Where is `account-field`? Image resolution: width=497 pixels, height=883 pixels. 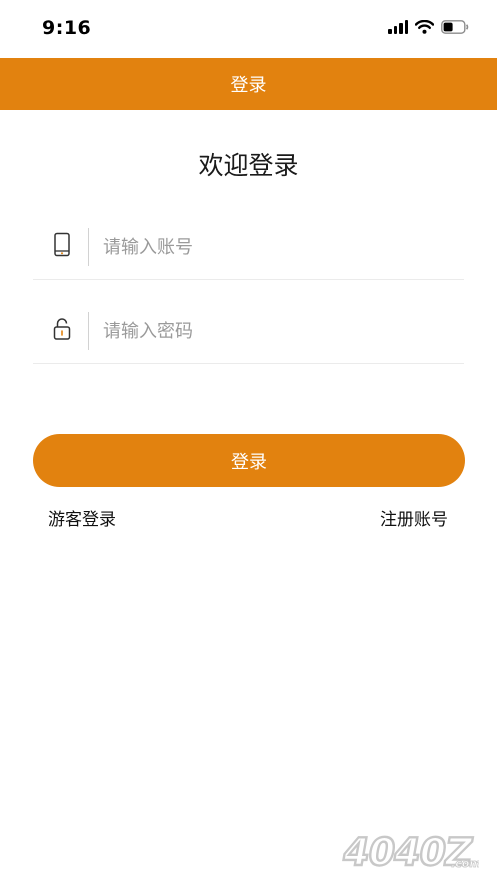 account-field is located at coordinates (248, 250).